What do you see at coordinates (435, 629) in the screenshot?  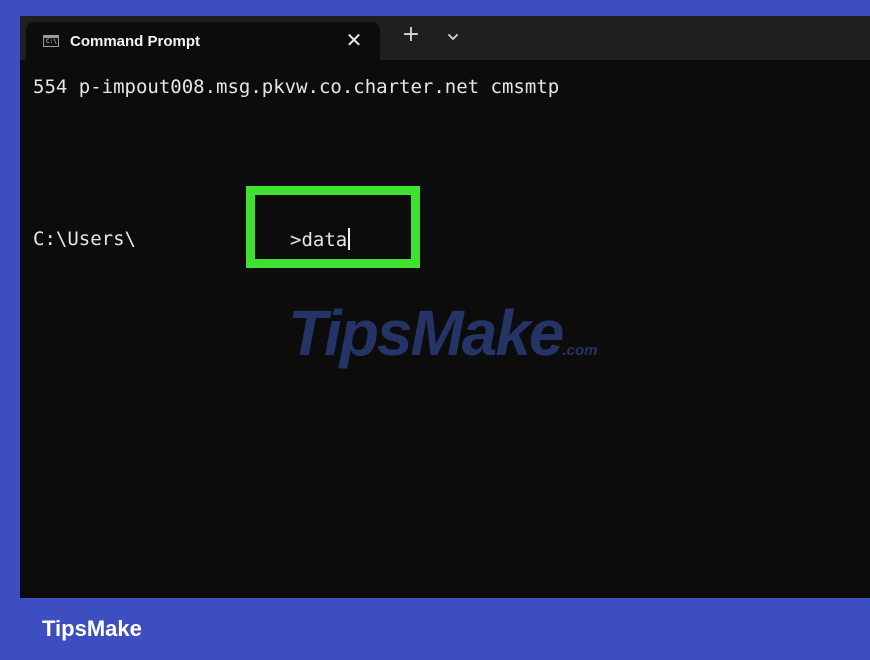 I see `footer-bar: TipsMake` at bounding box center [435, 629].